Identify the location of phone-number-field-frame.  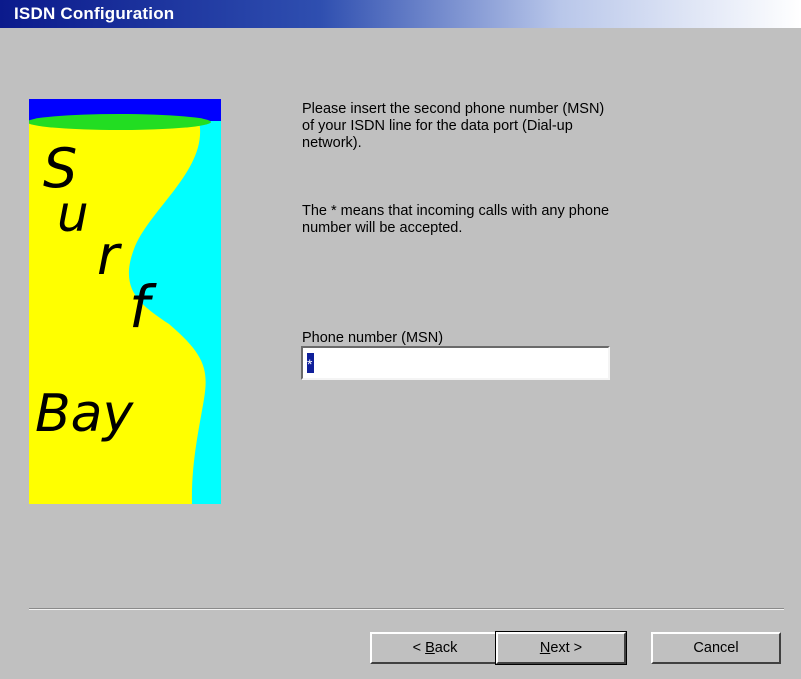
(455, 363).